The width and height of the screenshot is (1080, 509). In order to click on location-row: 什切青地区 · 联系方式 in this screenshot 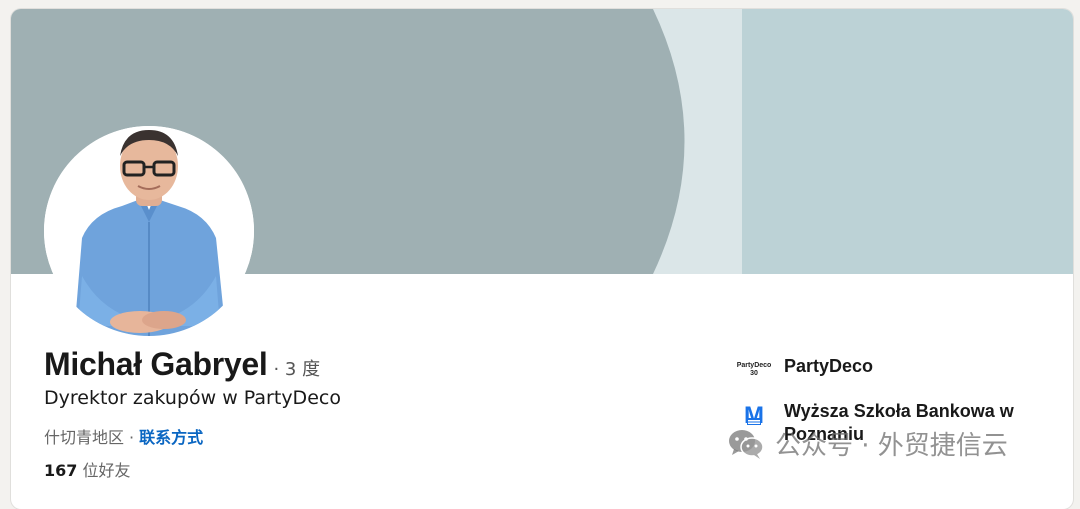, I will do `click(123, 436)`.